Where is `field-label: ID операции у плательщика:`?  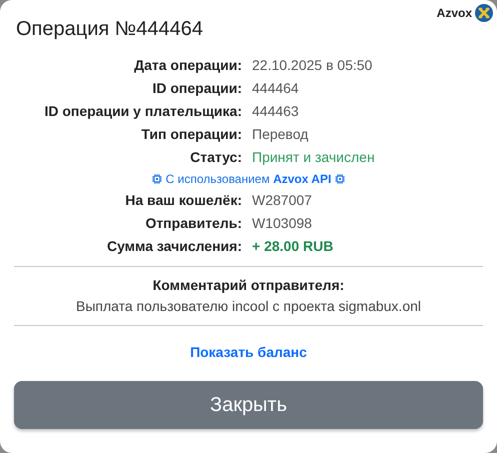
field-label: ID операции у плательщика: is located at coordinates (142, 111).